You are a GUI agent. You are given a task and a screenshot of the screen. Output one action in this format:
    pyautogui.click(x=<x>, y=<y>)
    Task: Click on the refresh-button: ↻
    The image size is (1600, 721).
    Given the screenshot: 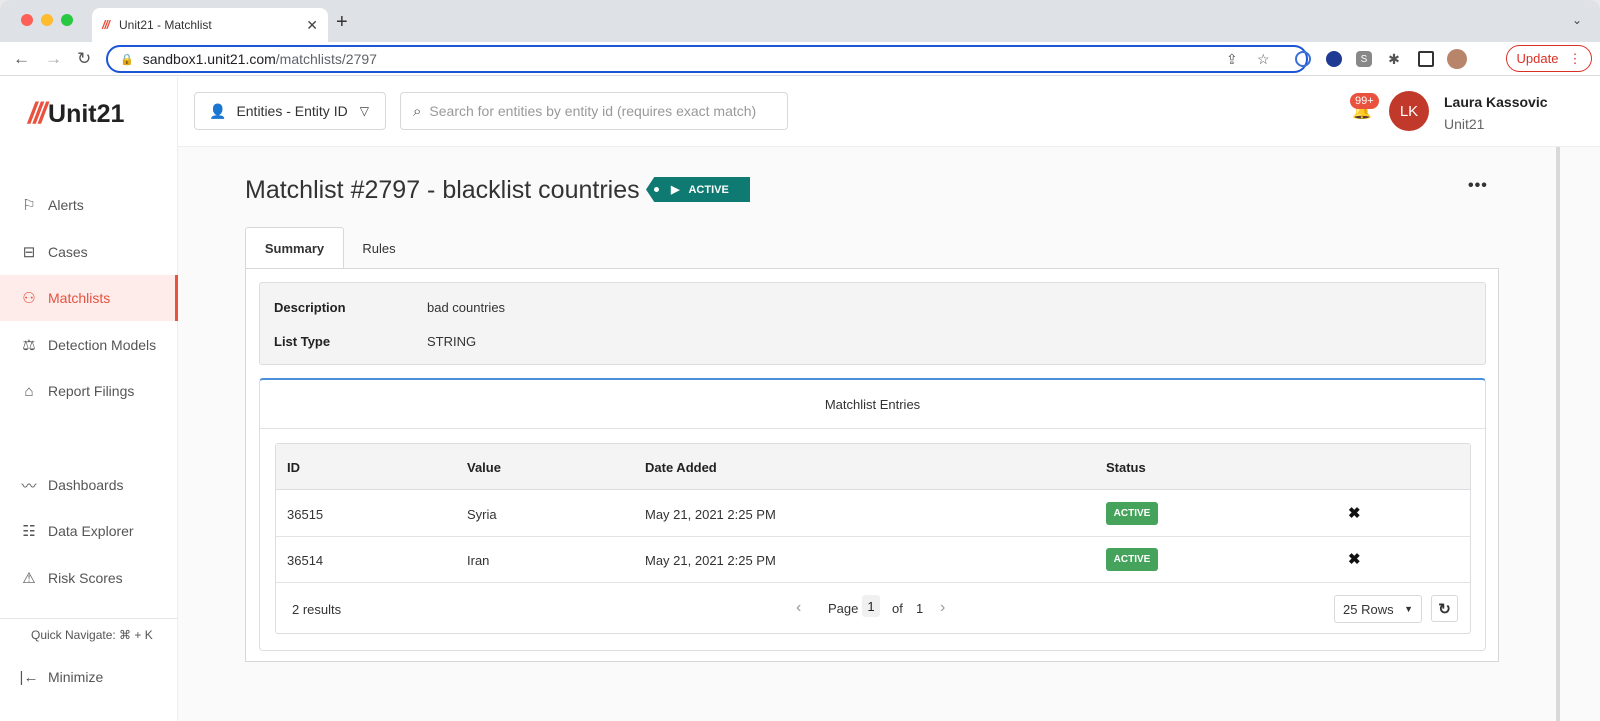 What is the action you would take?
    pyautogui.click(x=1444, y=608)
    